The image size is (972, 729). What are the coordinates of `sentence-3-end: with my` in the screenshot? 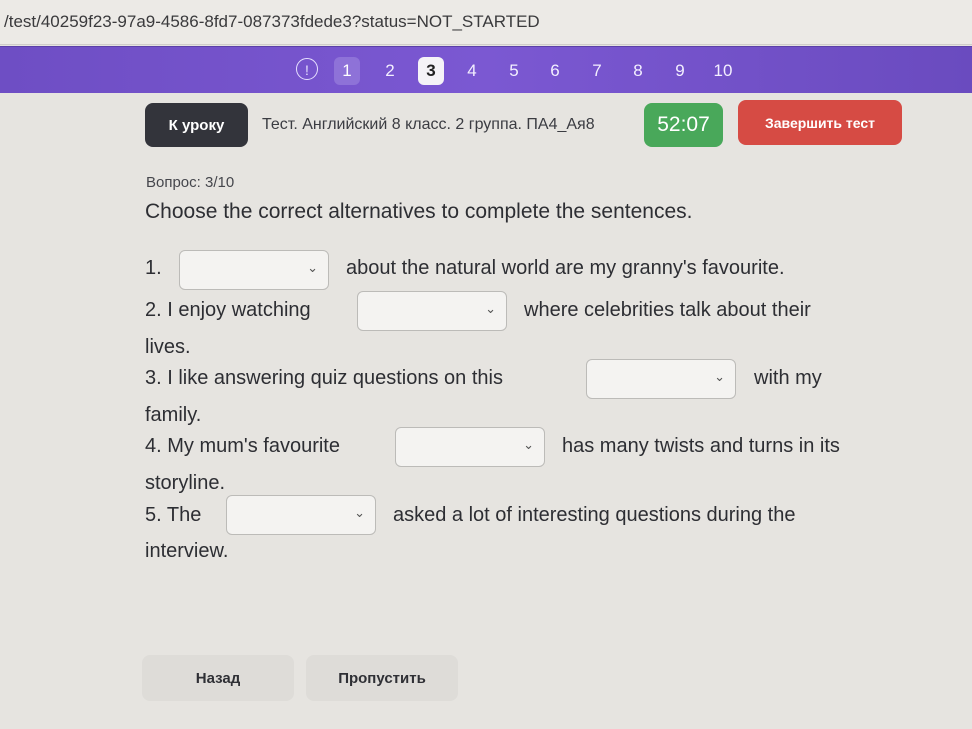 It's located at (788, 378).